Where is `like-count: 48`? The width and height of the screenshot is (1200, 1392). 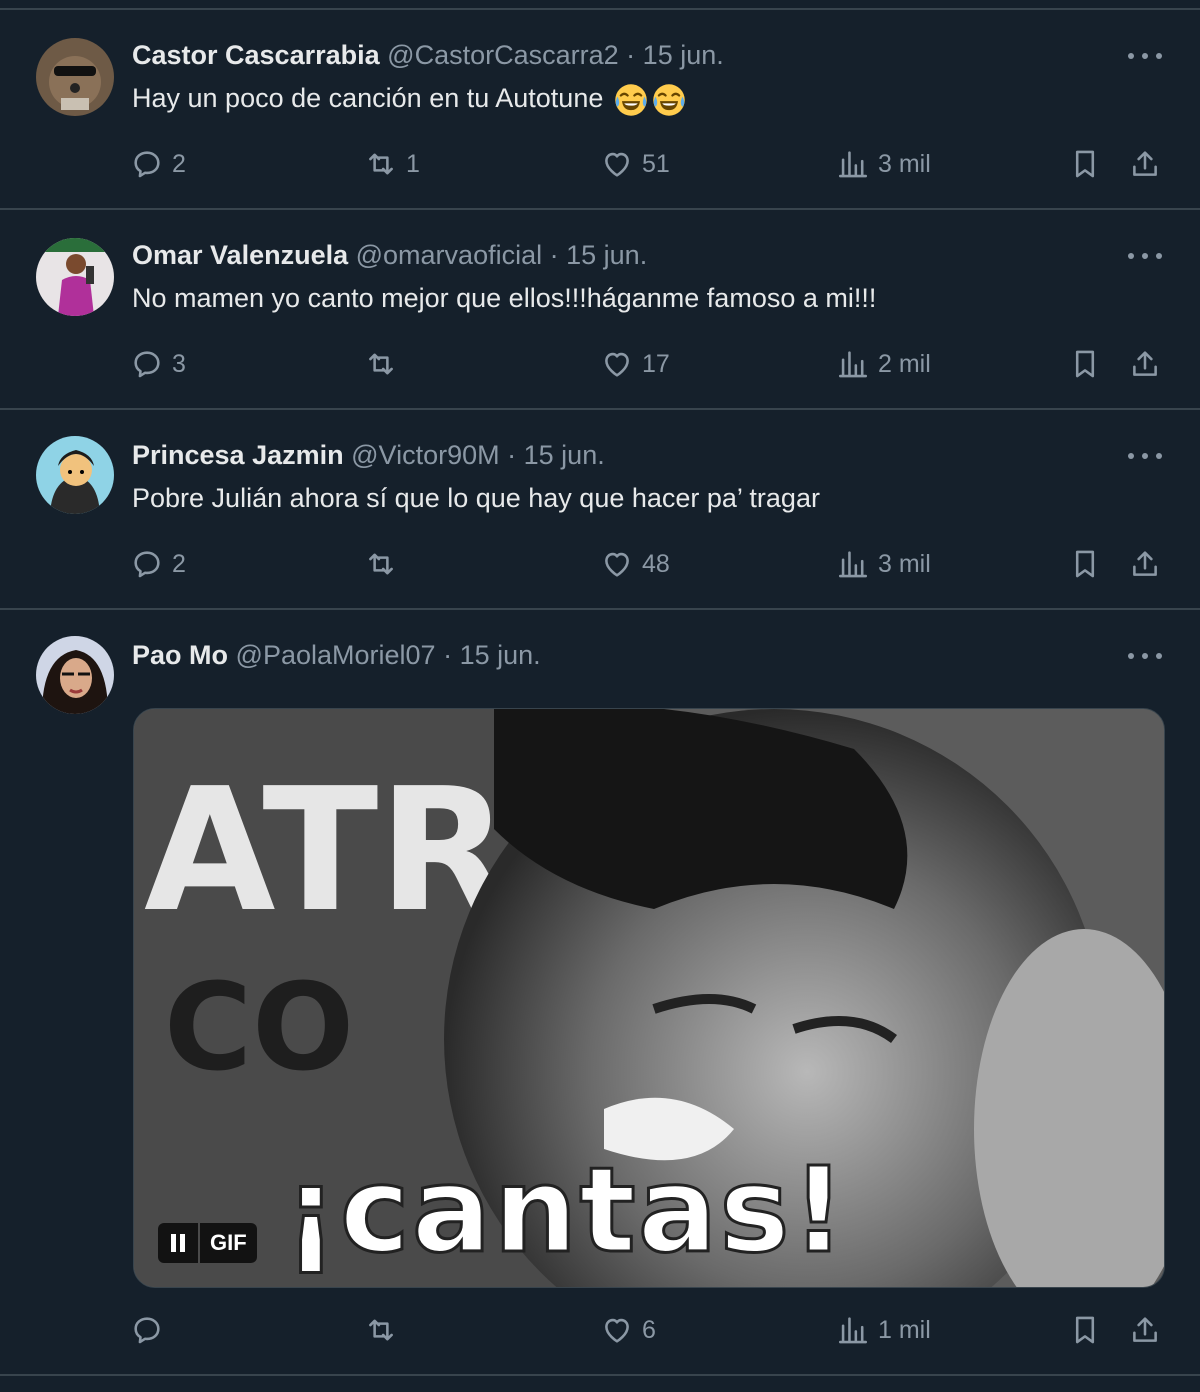 like-count: 48 is located at coordinates (656, 563).